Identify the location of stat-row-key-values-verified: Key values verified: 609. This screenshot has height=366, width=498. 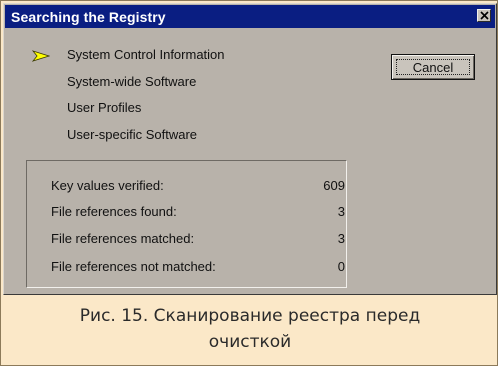
(199, 187).